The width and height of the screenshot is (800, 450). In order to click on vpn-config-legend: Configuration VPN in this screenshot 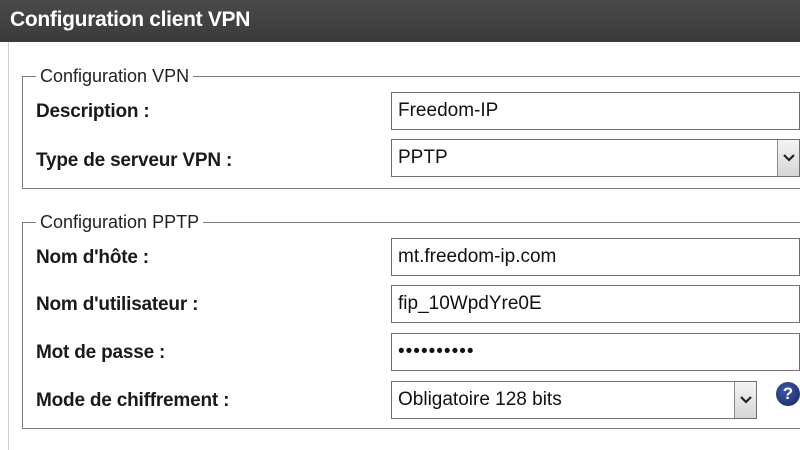, I will do `click(115, 76)`.